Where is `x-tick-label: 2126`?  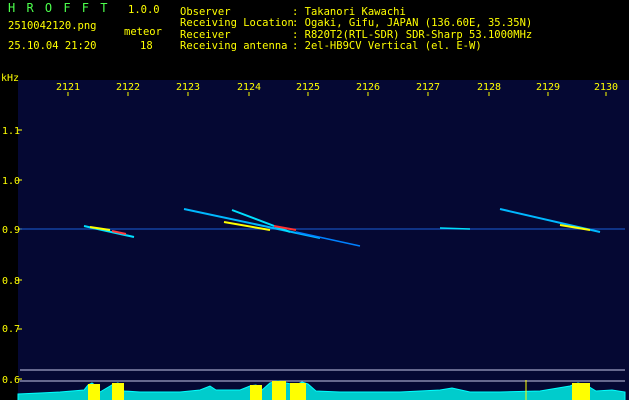 x-tick-label: 2126 is located at coordinates (368, 87).